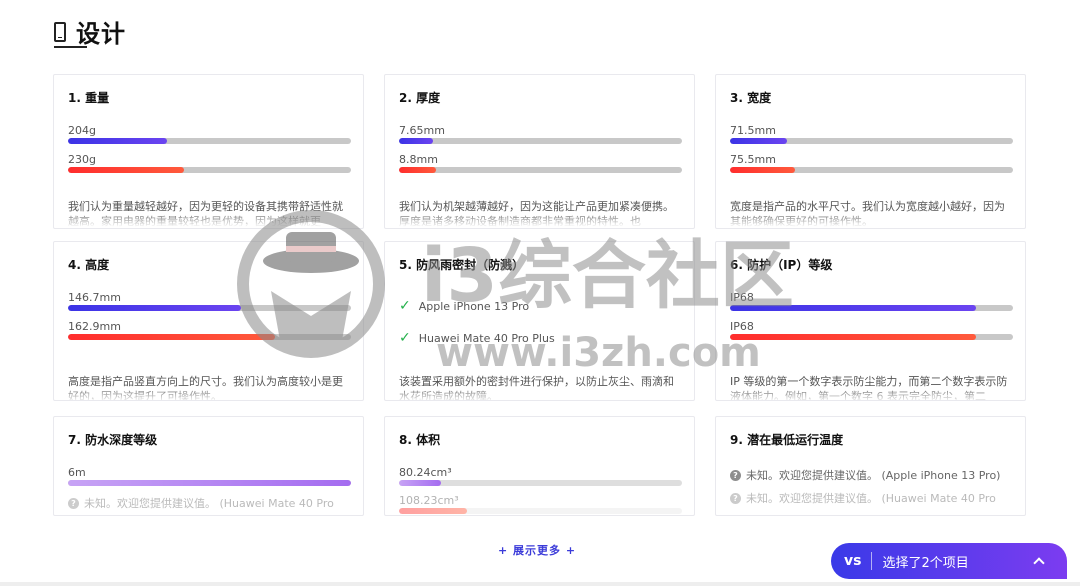 Image resolution: width=1080 pixels, height=586 pixels. Describe the element at coordinates (77, 472) in the screenshot. I see `metric-value: 6m` at that location.